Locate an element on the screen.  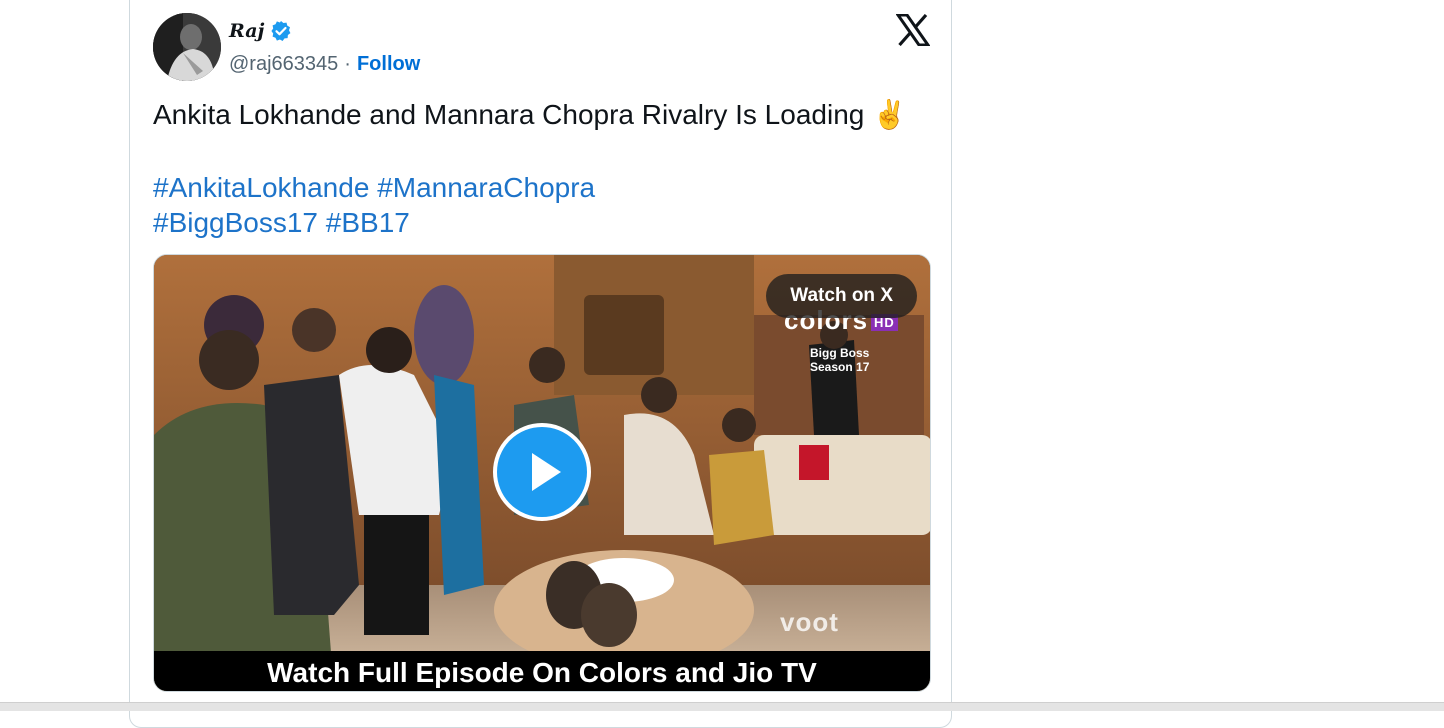
hashtag-link: #BB17 is located at coordinates (368, 222).